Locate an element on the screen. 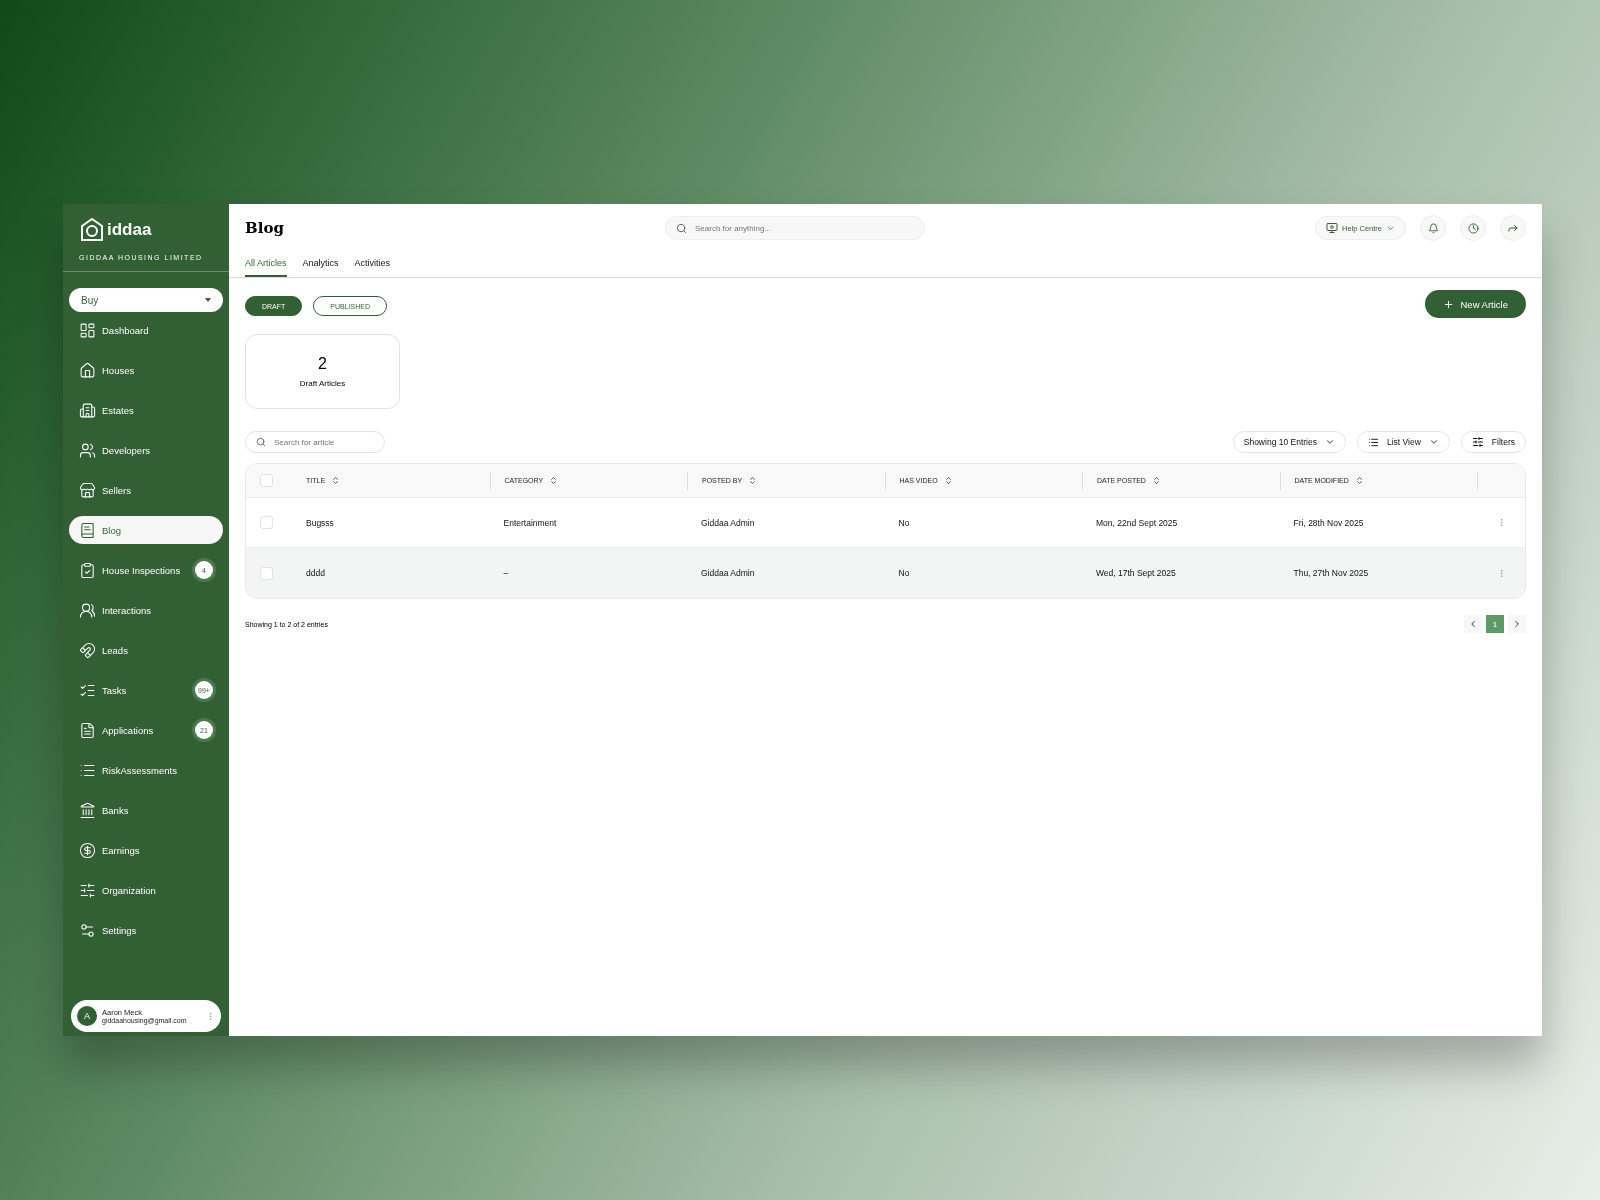 This screenshot has height=1200, width=1600. stat-value: 2 is located at coordinates (322, 364).